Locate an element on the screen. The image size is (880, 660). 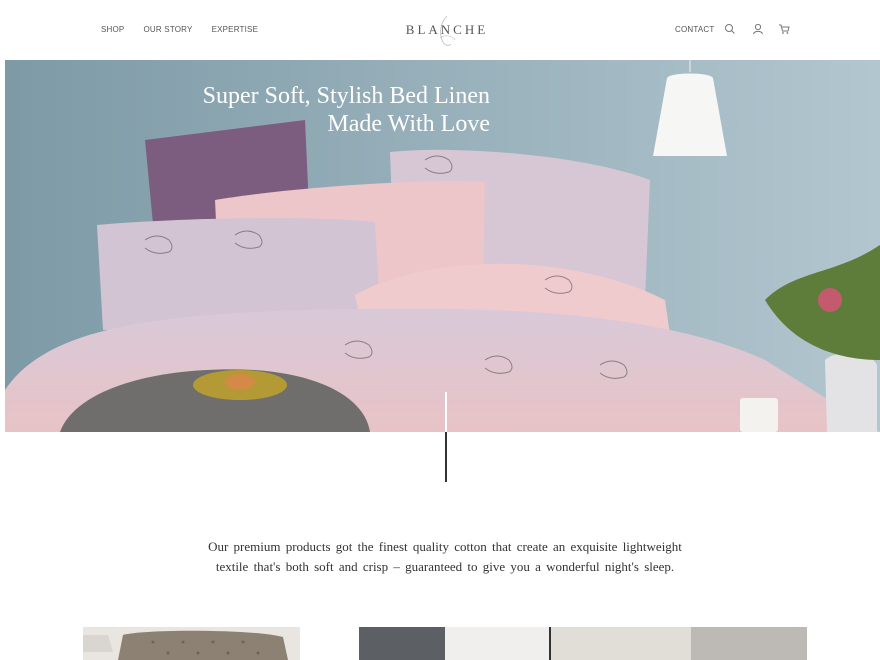
interior-image is located at coordinates (583, 643).